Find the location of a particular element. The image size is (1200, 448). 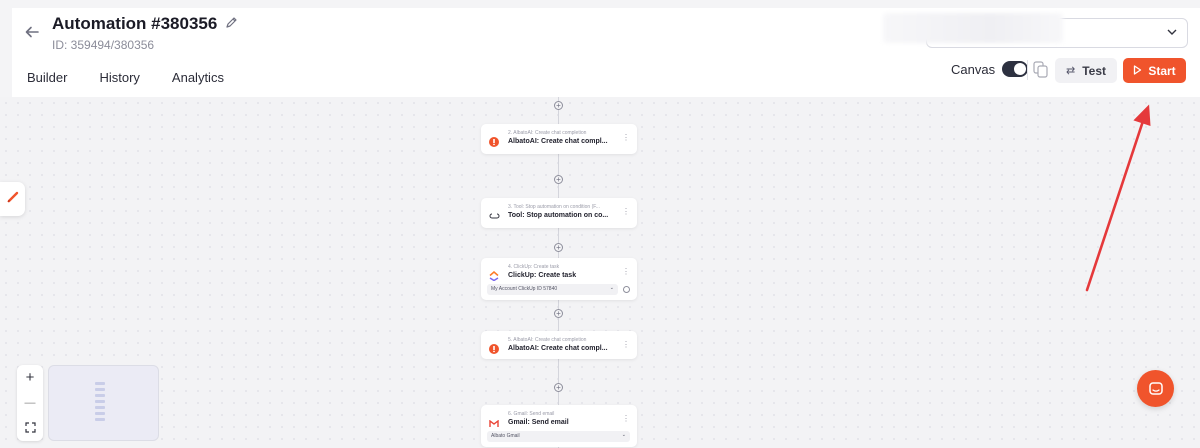

start-label: Start is located at coordinates (1162, 70).